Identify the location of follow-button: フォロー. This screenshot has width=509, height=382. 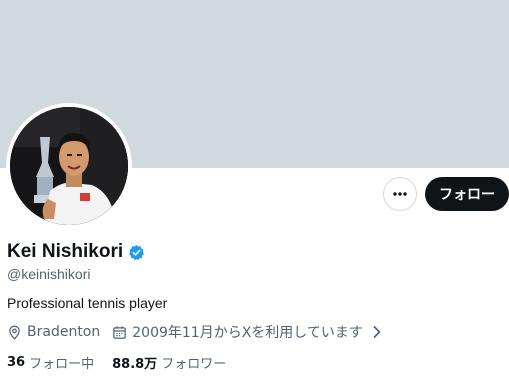
(467, 194).